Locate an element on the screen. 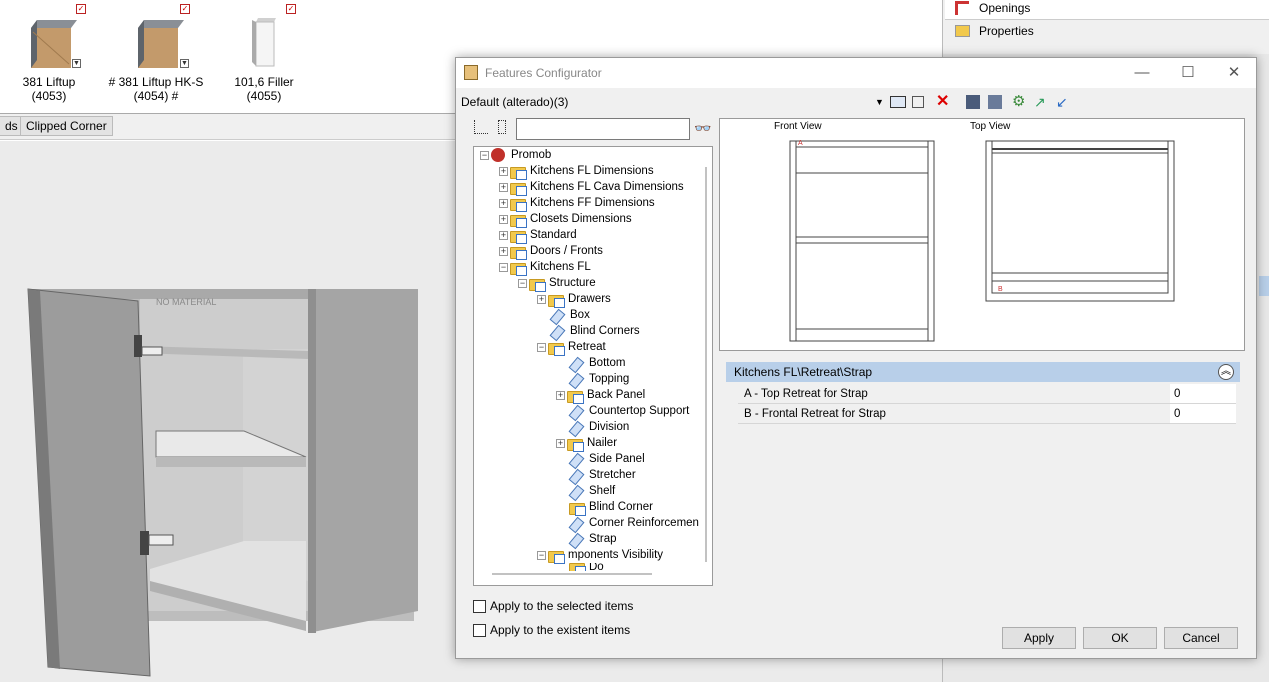  top-view-drawing: B is located at coordinates (1080, 221).